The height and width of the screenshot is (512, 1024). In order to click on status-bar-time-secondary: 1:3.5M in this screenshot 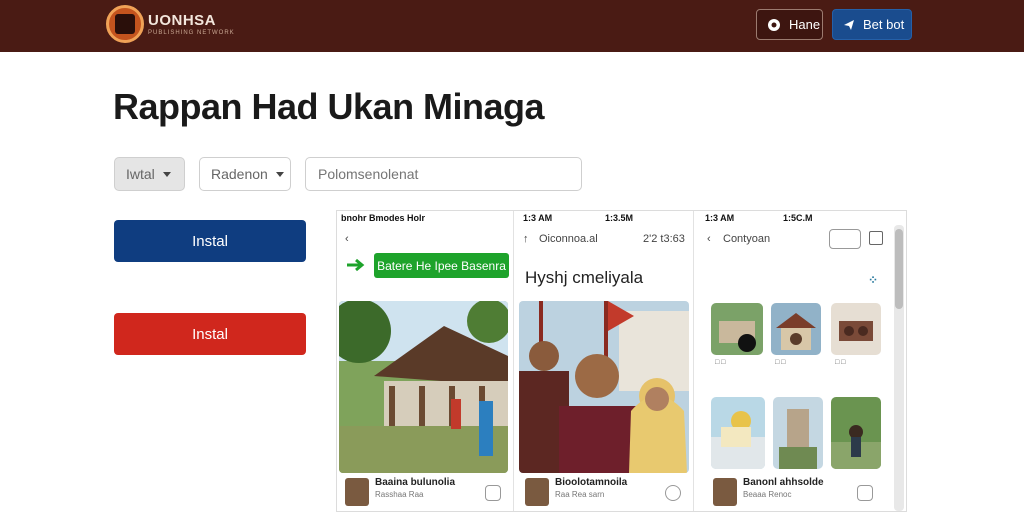, I will do `click(619, 218)`.